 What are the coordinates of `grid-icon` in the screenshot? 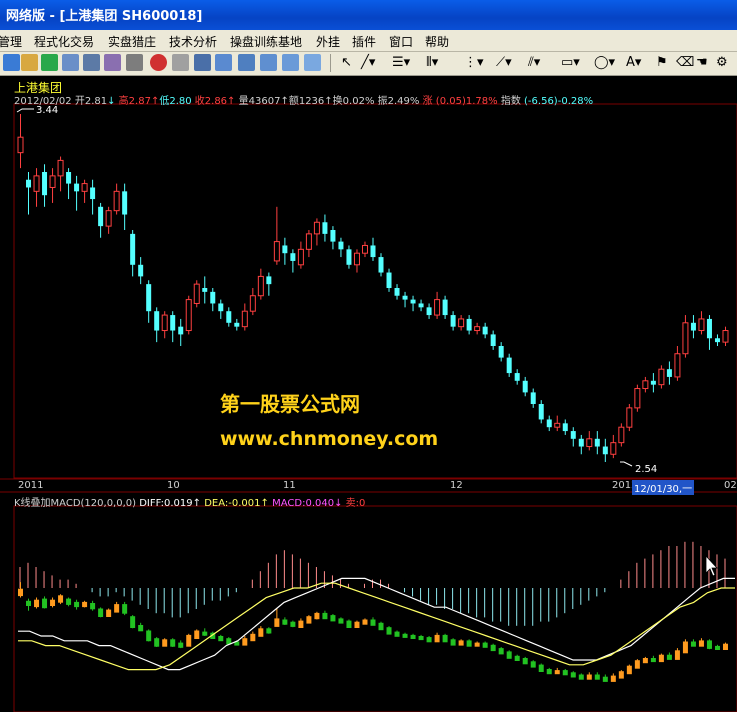 It's located at (223, 62).